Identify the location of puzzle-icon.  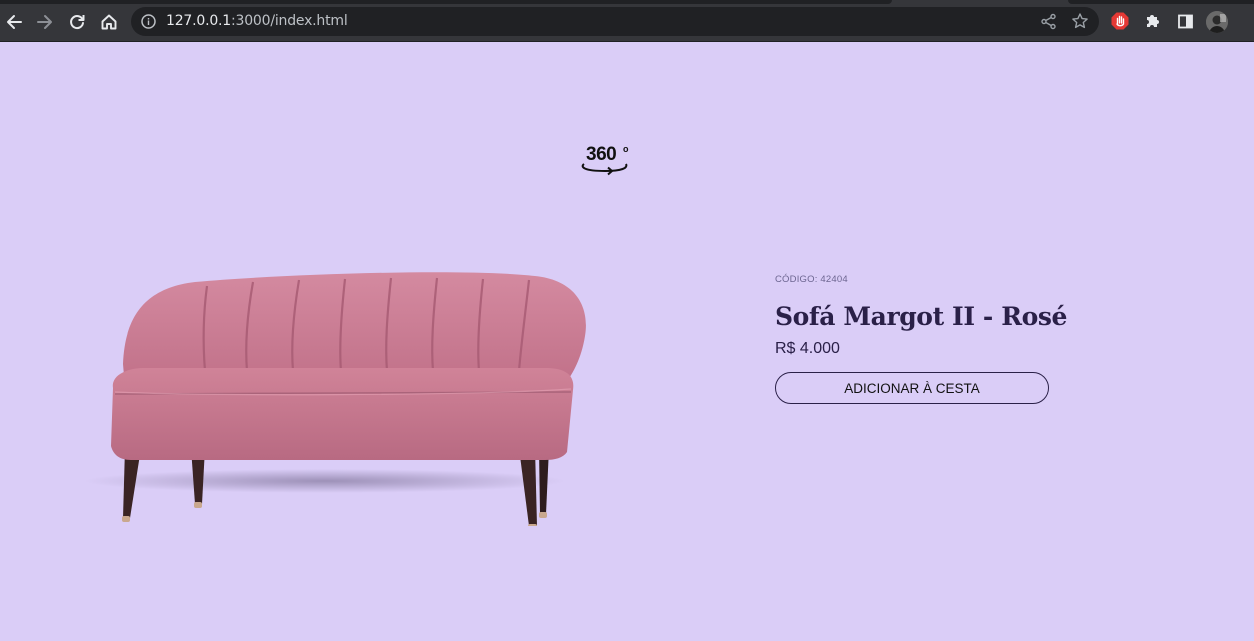
(1153, 21).